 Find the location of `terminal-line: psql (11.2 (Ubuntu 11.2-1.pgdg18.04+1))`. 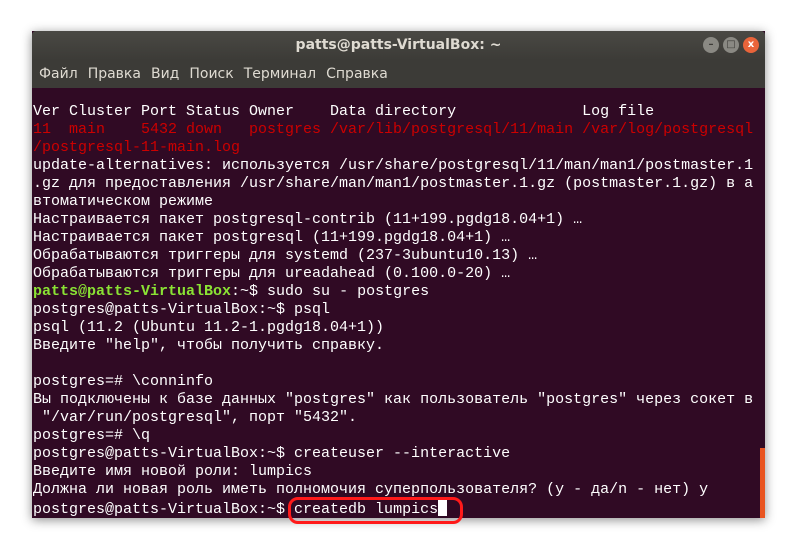

terminal-line: psql (11.2 (Ubuntu 11.2-1.pgdg18.04+1)) is located at coordinates (398, 328).